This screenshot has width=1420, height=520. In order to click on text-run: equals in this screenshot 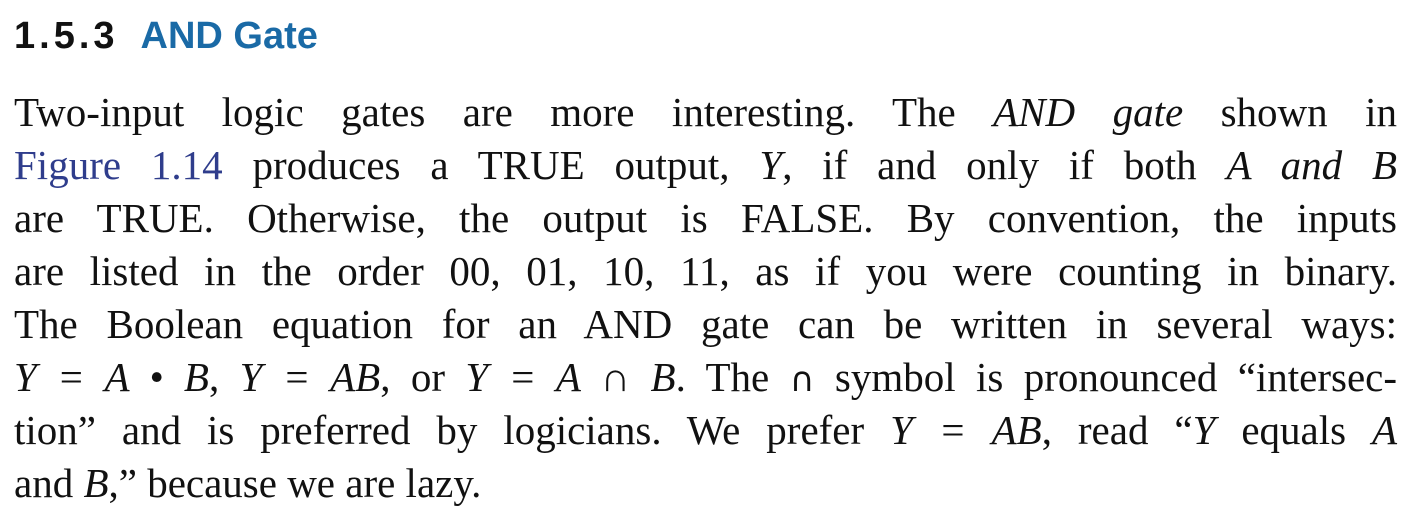, I will do `click(1294, 430)`.